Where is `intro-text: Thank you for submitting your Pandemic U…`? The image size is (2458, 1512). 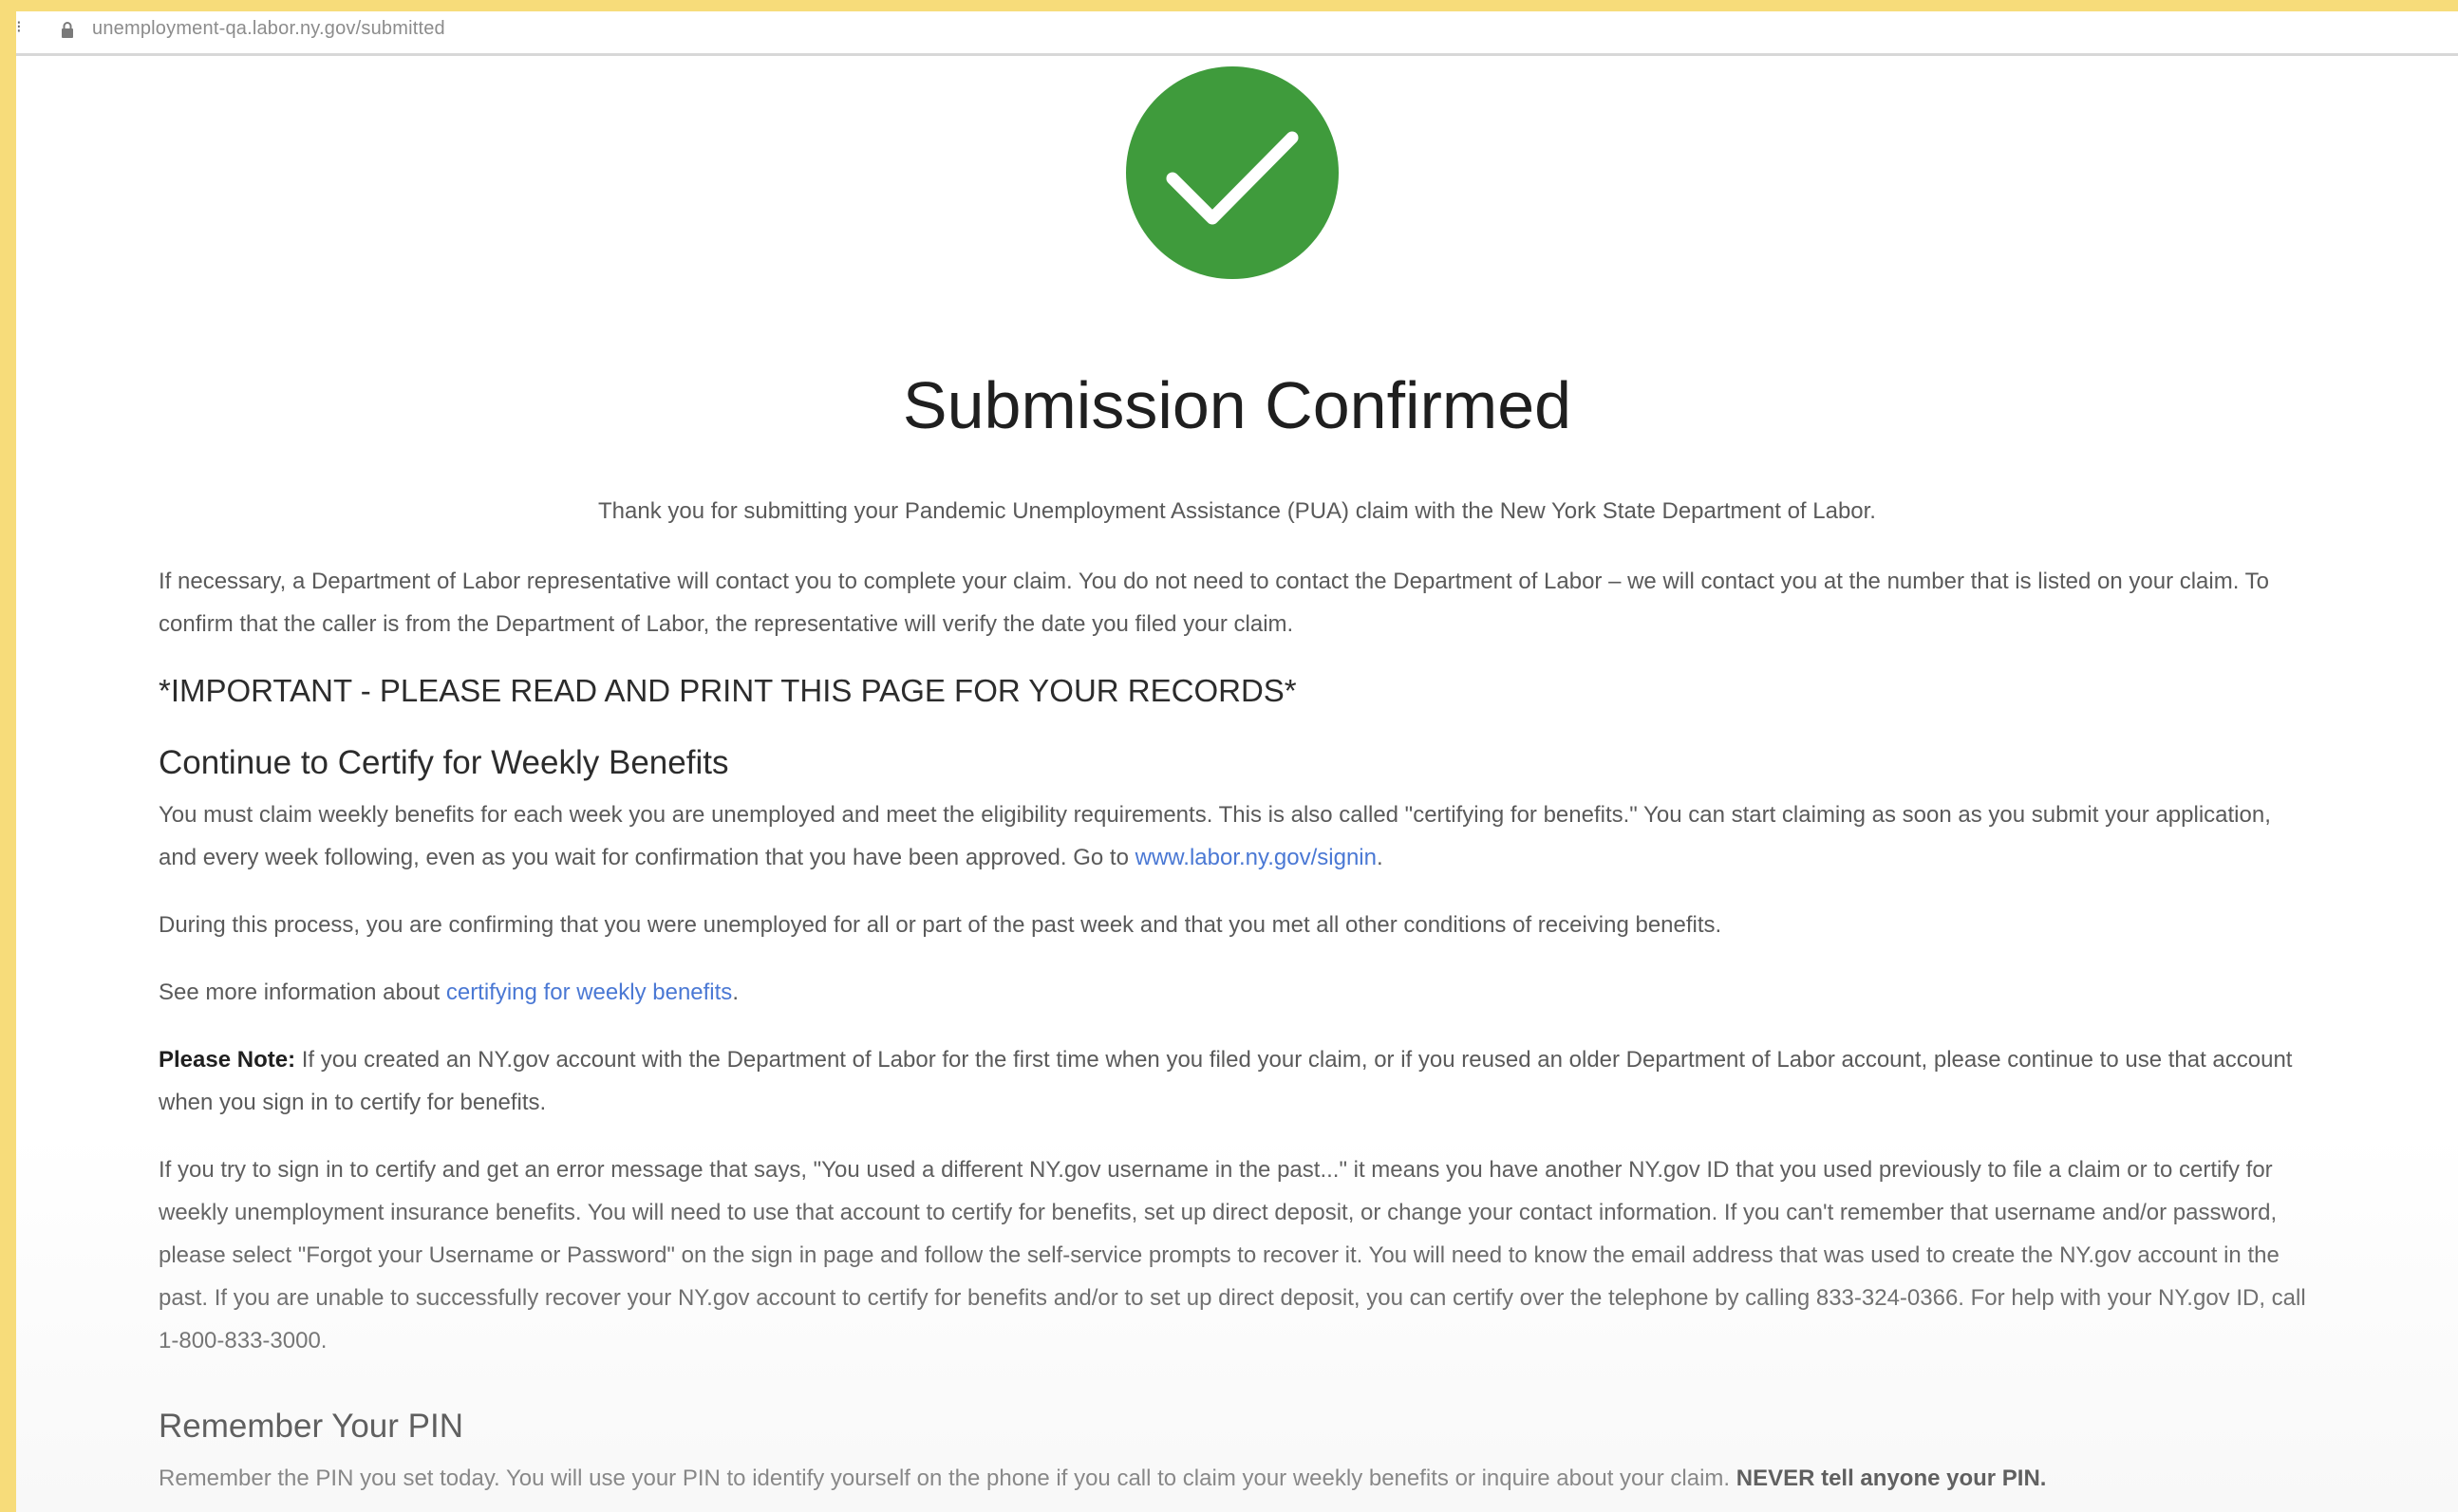 intro-text: Thank you for submitting your Pandemic U… is located at coordinates (1237, 511).